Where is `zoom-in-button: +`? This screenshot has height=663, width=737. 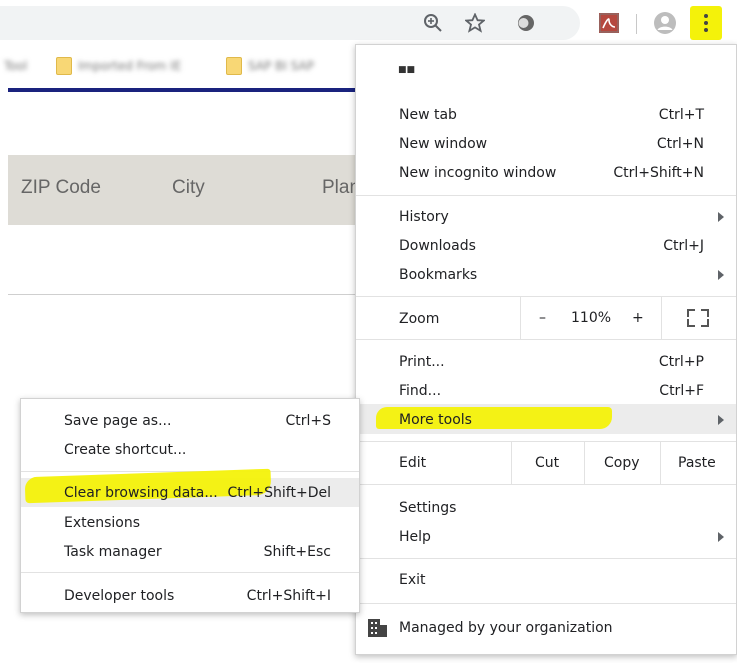 zoom-in-button: + is located at coordinates (638, 318).